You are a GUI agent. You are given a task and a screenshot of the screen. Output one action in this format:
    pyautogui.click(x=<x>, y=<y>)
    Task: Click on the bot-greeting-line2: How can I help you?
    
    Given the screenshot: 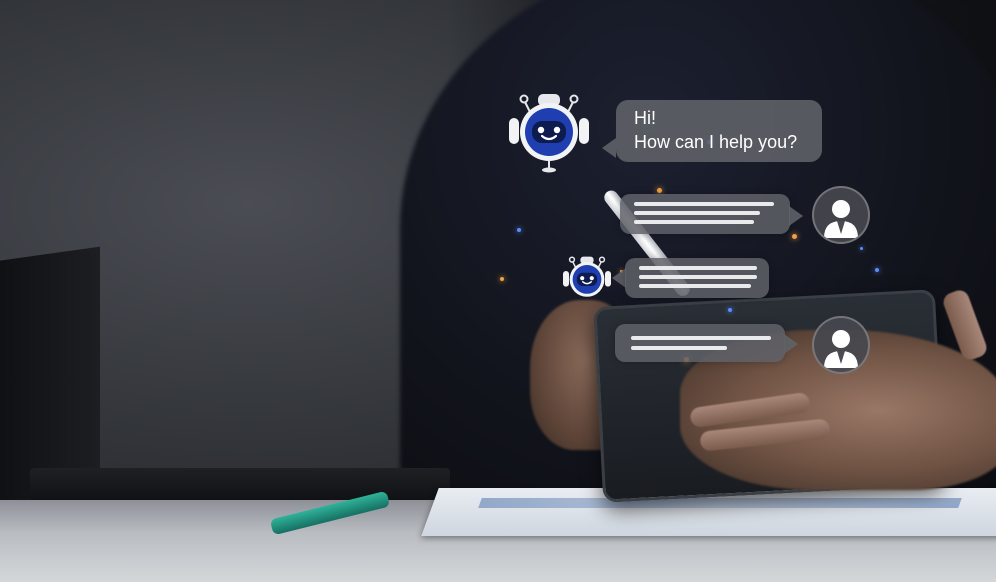 What is the action you would take?
    pyautogui.click(x=716, y=142)
    